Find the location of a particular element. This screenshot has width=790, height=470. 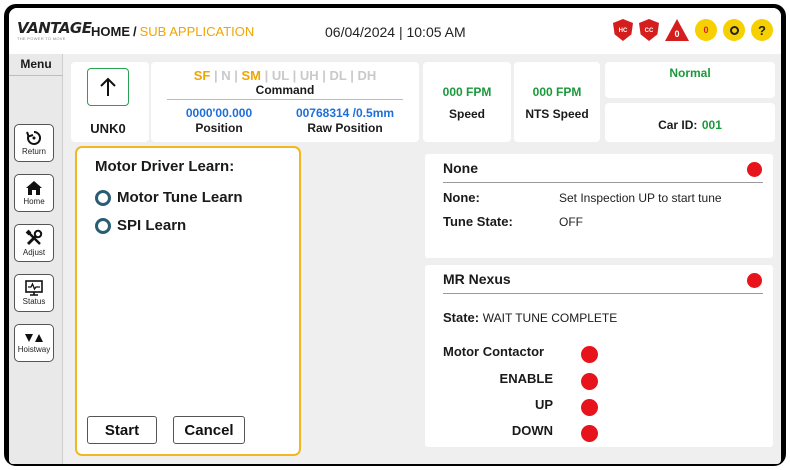

car-id-value: 001 is located at coordinates (711, 125).